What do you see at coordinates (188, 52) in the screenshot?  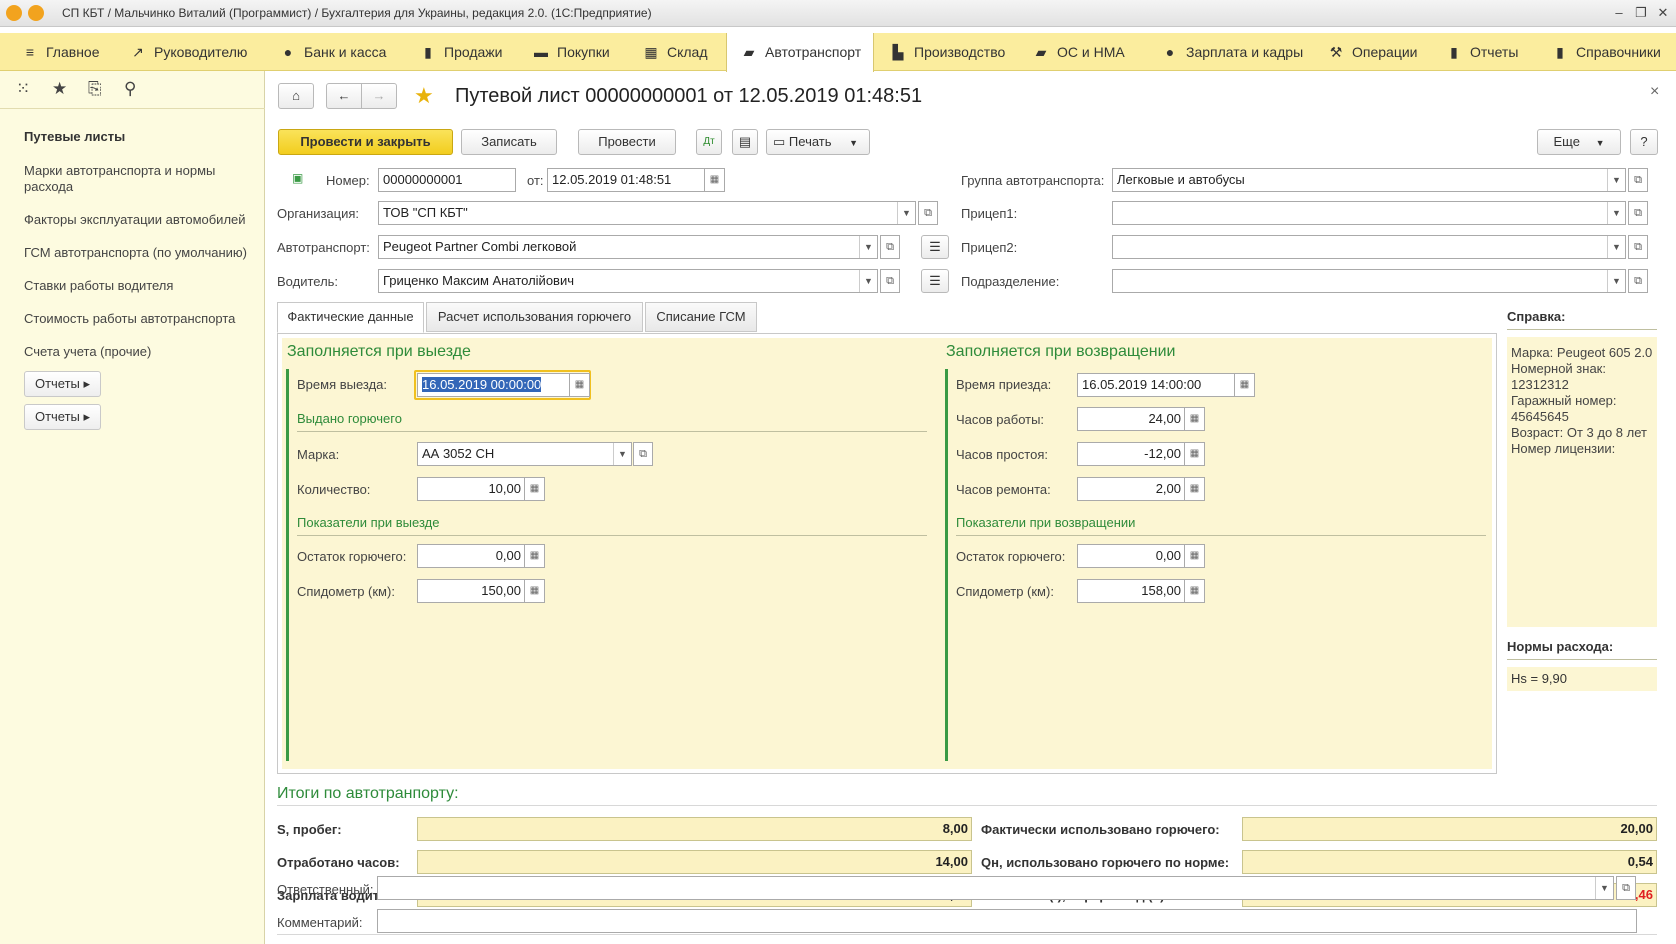 I see `section-management: ↗ Руководителю` at bounding box center [188, 52].